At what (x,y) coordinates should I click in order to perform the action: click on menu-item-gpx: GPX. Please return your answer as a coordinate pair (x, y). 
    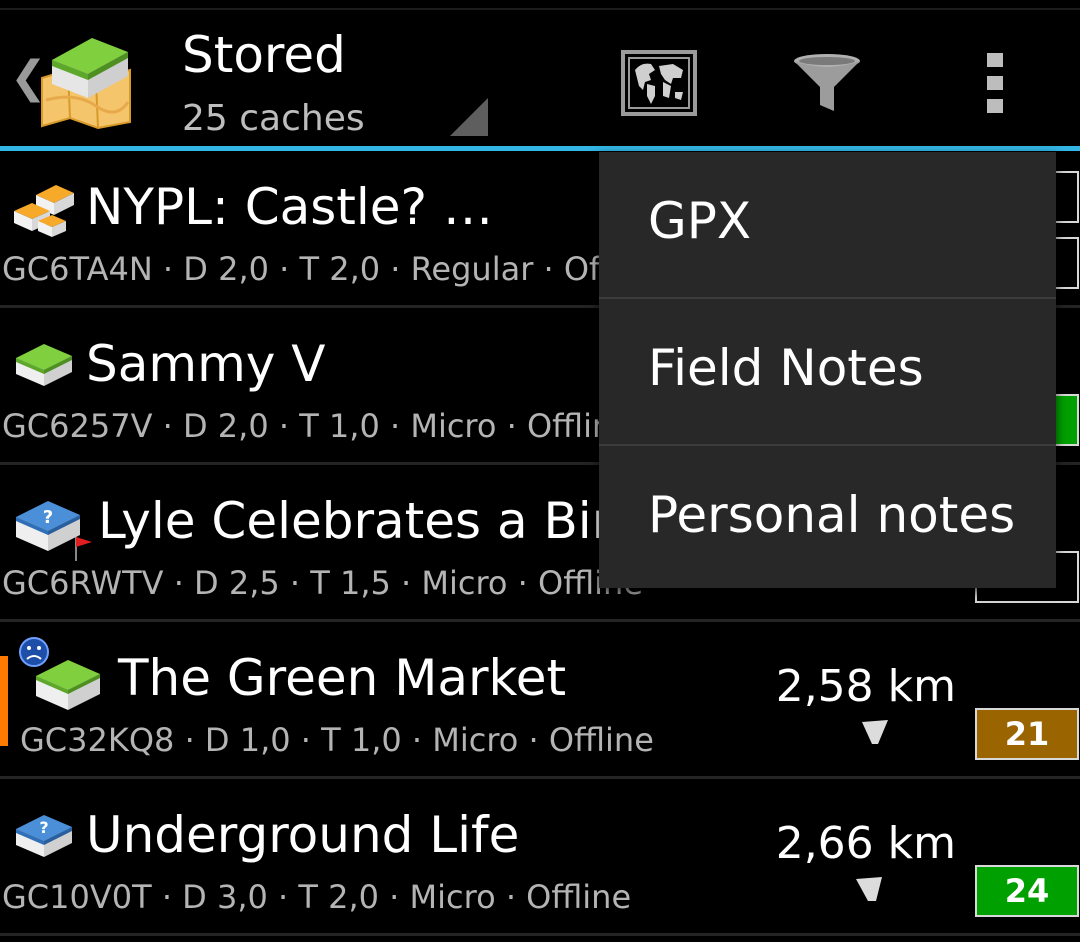
    Looking at the image, I should click on (827, 224).